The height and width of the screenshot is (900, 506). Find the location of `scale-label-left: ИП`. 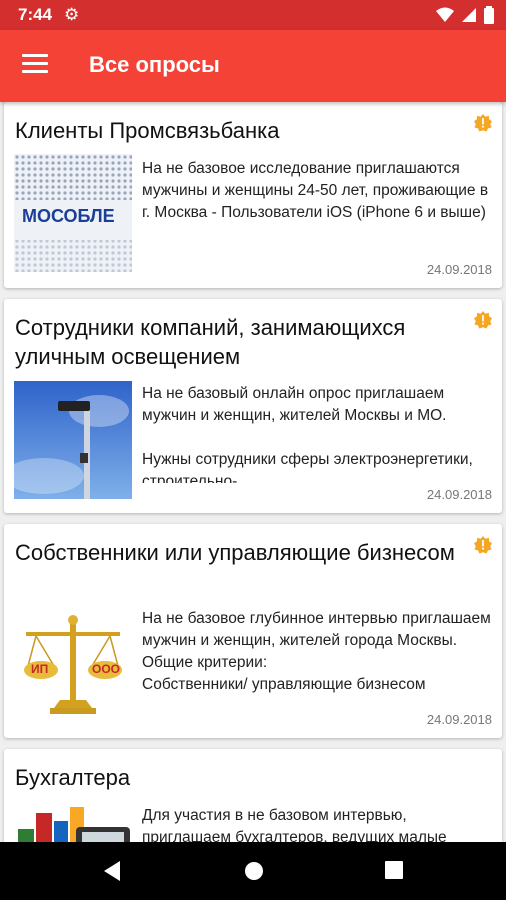

scale-label-left: ИП is located at coordinates (40, 669).